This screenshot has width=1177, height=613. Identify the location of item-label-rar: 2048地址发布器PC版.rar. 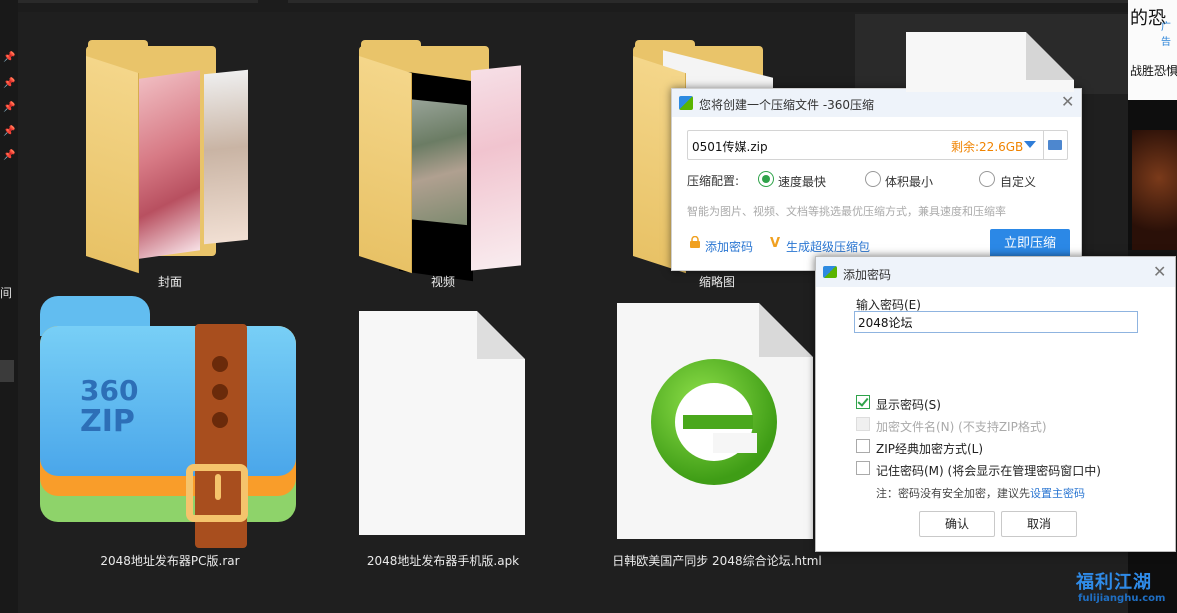
(170, 560).